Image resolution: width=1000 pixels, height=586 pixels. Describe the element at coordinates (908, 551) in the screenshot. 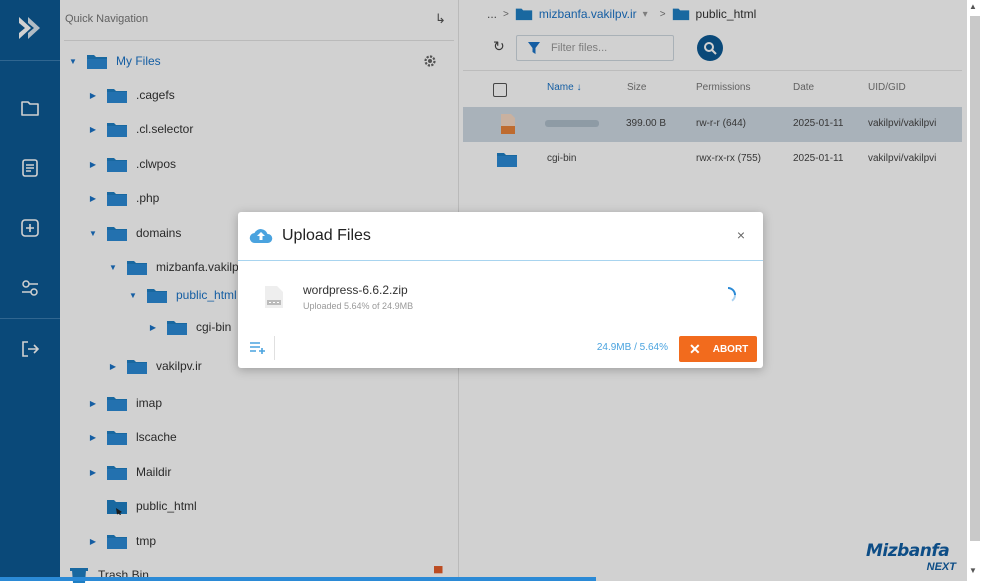

I see `watermark-text: Mizbanfa` at that location.